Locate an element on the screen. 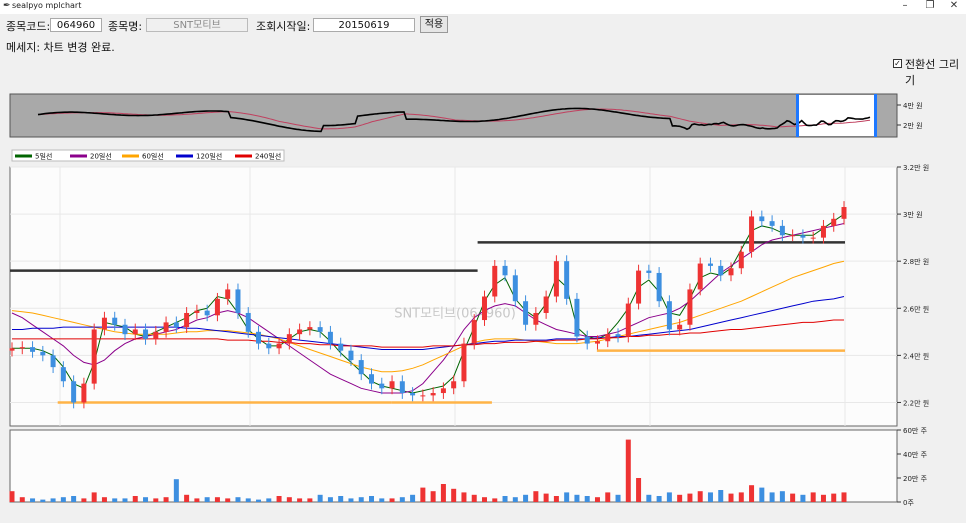 The width and height of the screenshot is (966, 523). watermark: SNT모티브(064960) is located at coordinates (455, 314).